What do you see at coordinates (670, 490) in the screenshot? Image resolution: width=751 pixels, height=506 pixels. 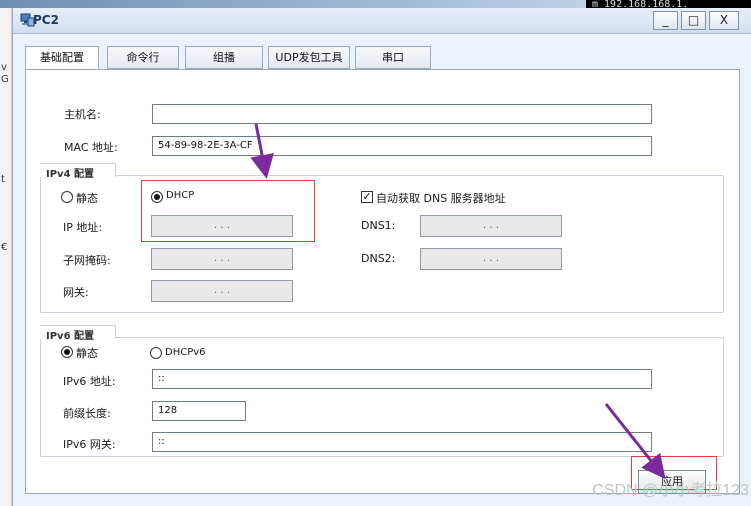 I see `csdn-watermark: CSDN @小小考拉123` at bounding box center [670, 490].